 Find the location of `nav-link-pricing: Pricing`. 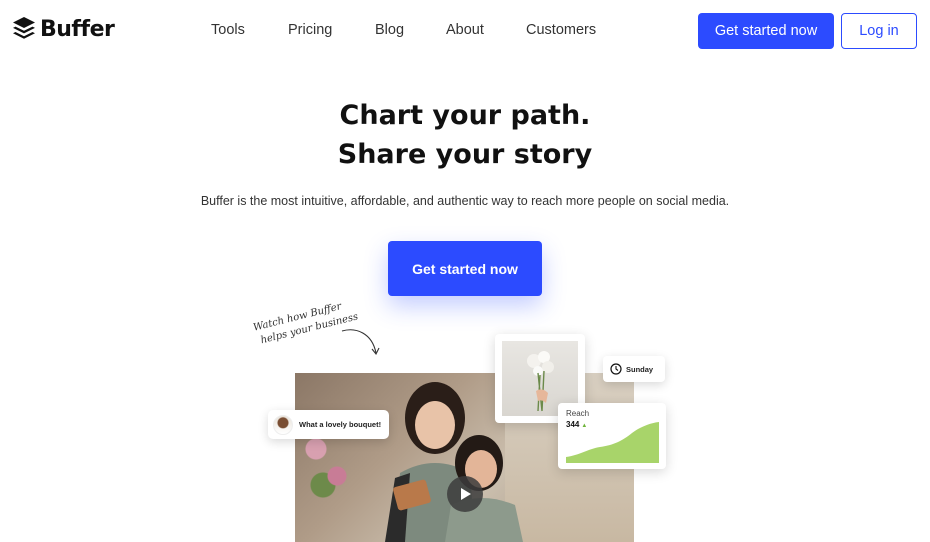

nav-link-pricing: Pricing is located at coordinates (310, 30).